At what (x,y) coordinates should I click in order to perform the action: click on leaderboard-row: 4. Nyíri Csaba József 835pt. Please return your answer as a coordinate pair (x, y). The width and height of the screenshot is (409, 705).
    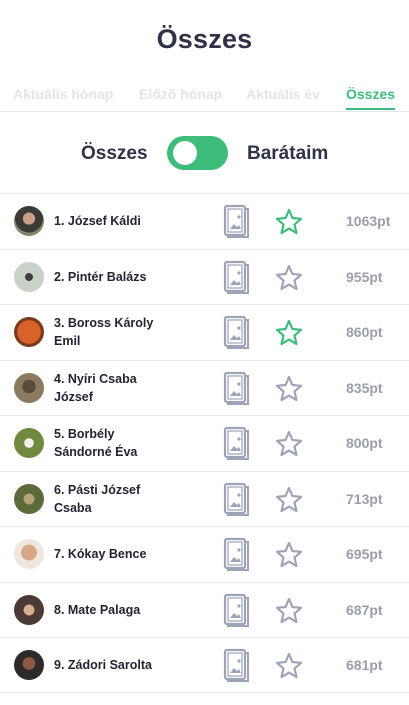
    Looking at the image, I should click on (204, 387).